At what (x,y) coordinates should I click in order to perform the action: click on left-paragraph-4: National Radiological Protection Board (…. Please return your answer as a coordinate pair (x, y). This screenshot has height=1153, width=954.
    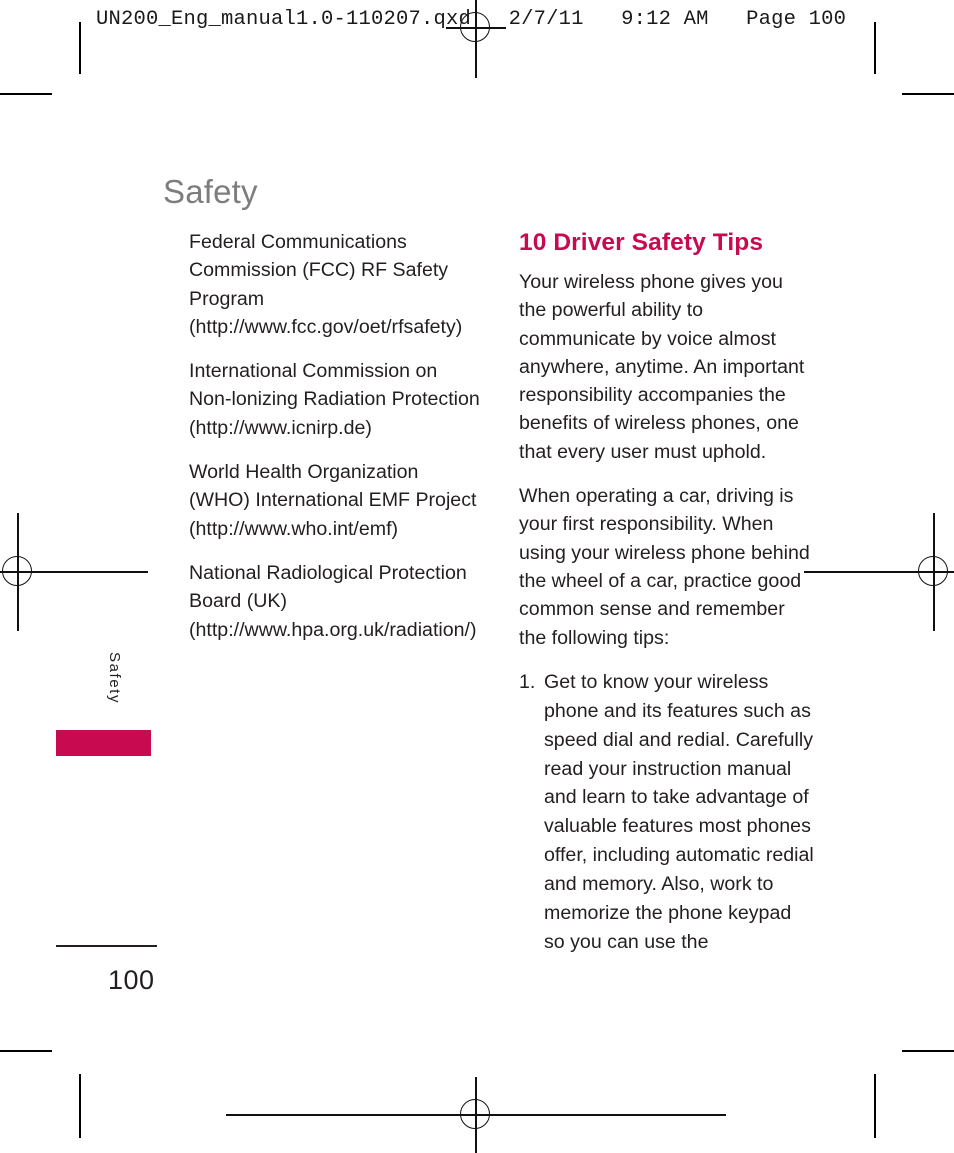
    Looking at the image, I should click on (333, 601).